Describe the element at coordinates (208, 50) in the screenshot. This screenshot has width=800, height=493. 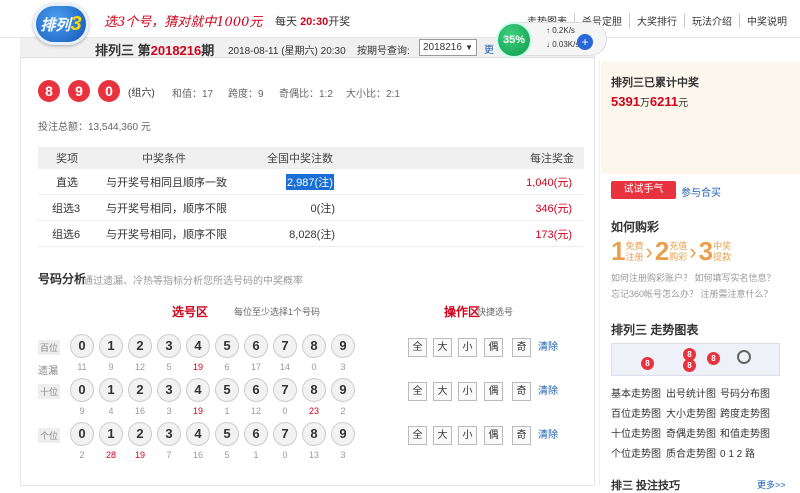
I see `title-suffix: 期` at that location.